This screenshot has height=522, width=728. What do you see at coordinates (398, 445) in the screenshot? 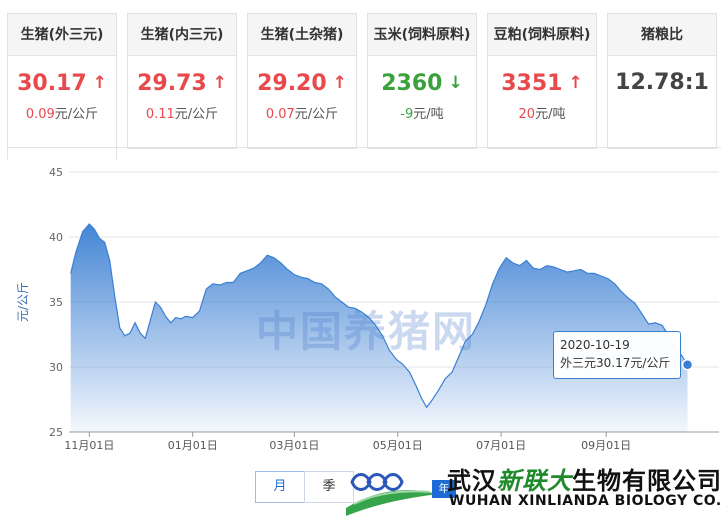
I see `x-tick-label: 05月01日` at bounding box center [398, 445].